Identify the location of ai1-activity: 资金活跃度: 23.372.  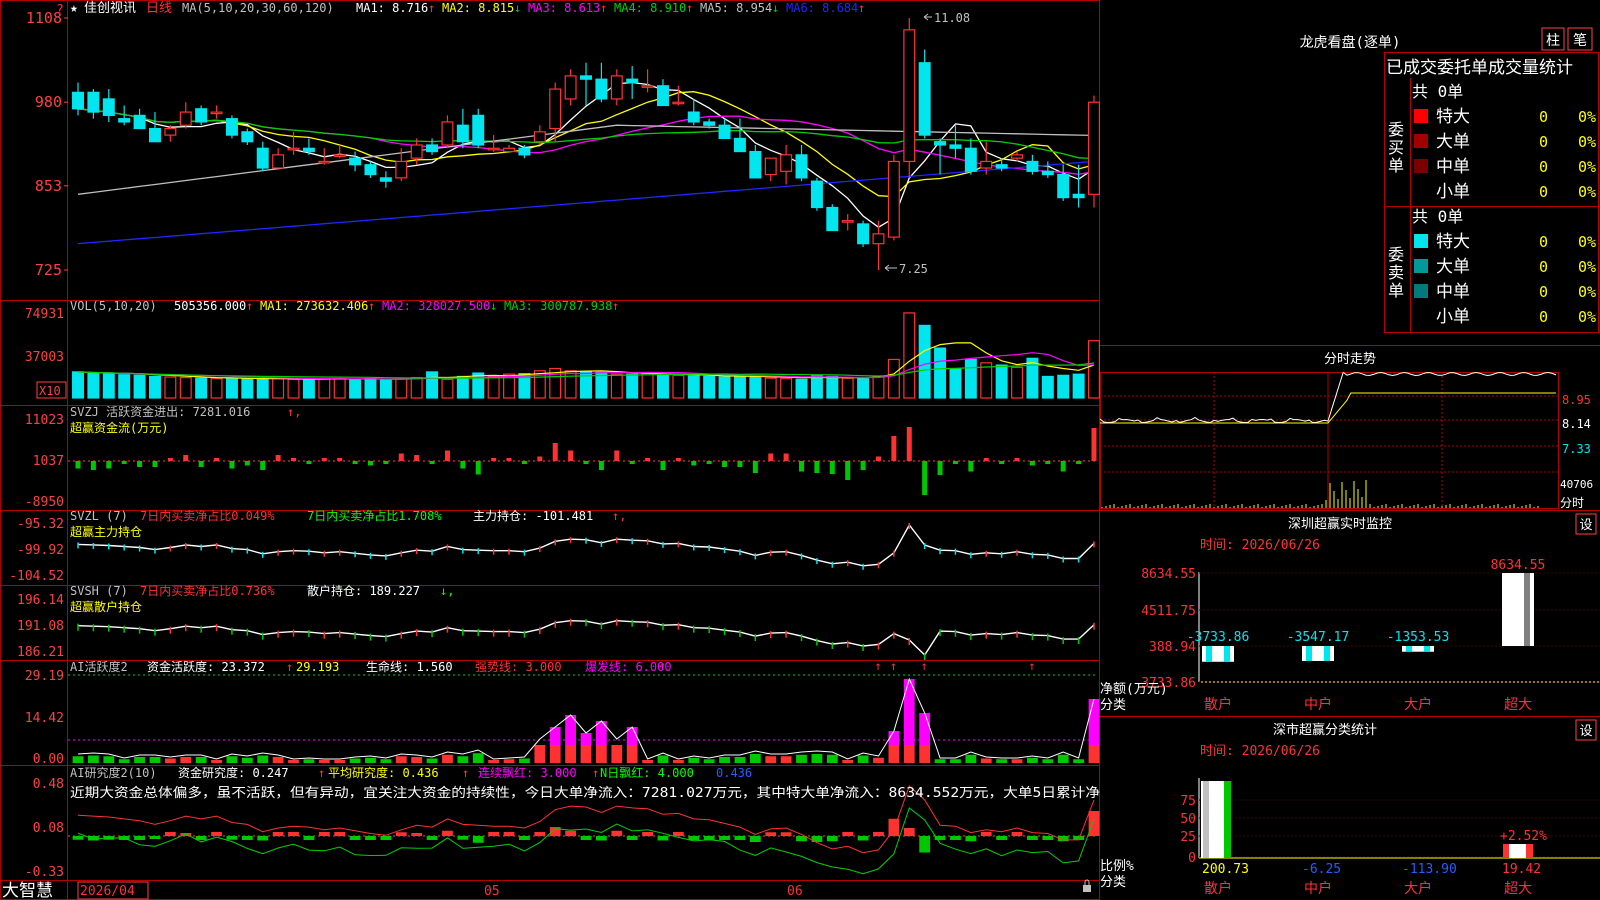
(206, 666).